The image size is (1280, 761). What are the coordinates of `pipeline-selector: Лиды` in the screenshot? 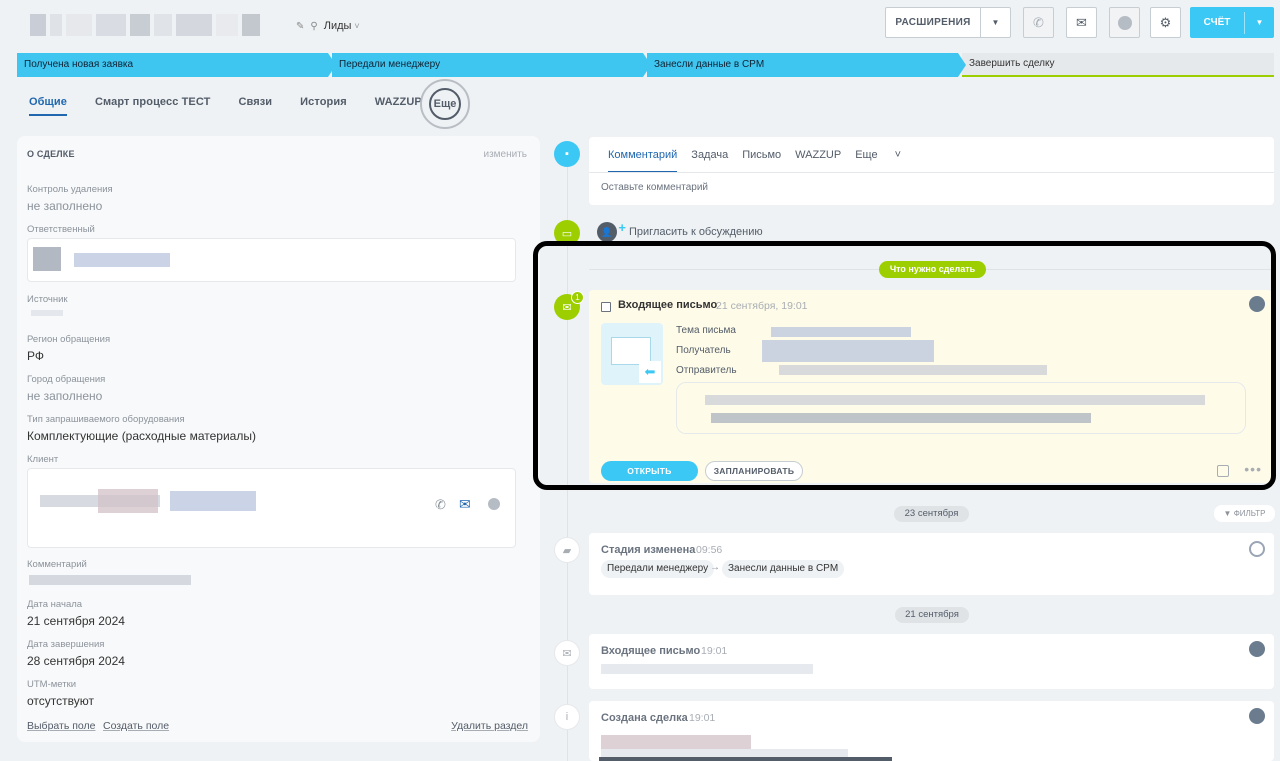 It's located at (338, 26).